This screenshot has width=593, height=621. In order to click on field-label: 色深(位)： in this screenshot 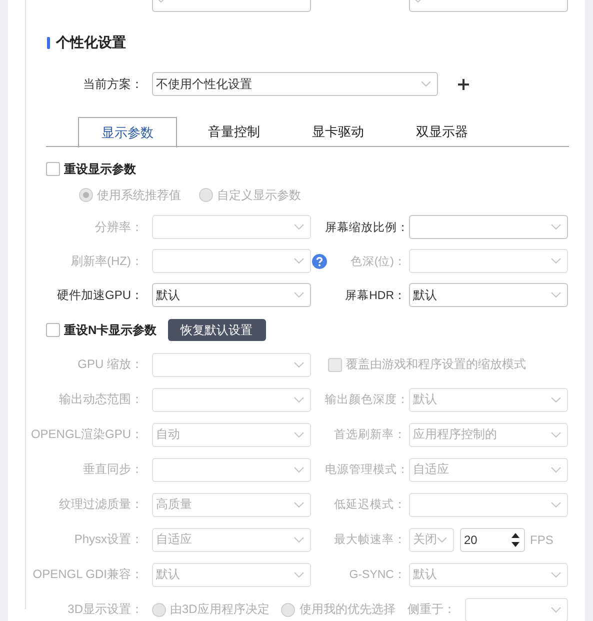, I will do `click(378, 261)`.